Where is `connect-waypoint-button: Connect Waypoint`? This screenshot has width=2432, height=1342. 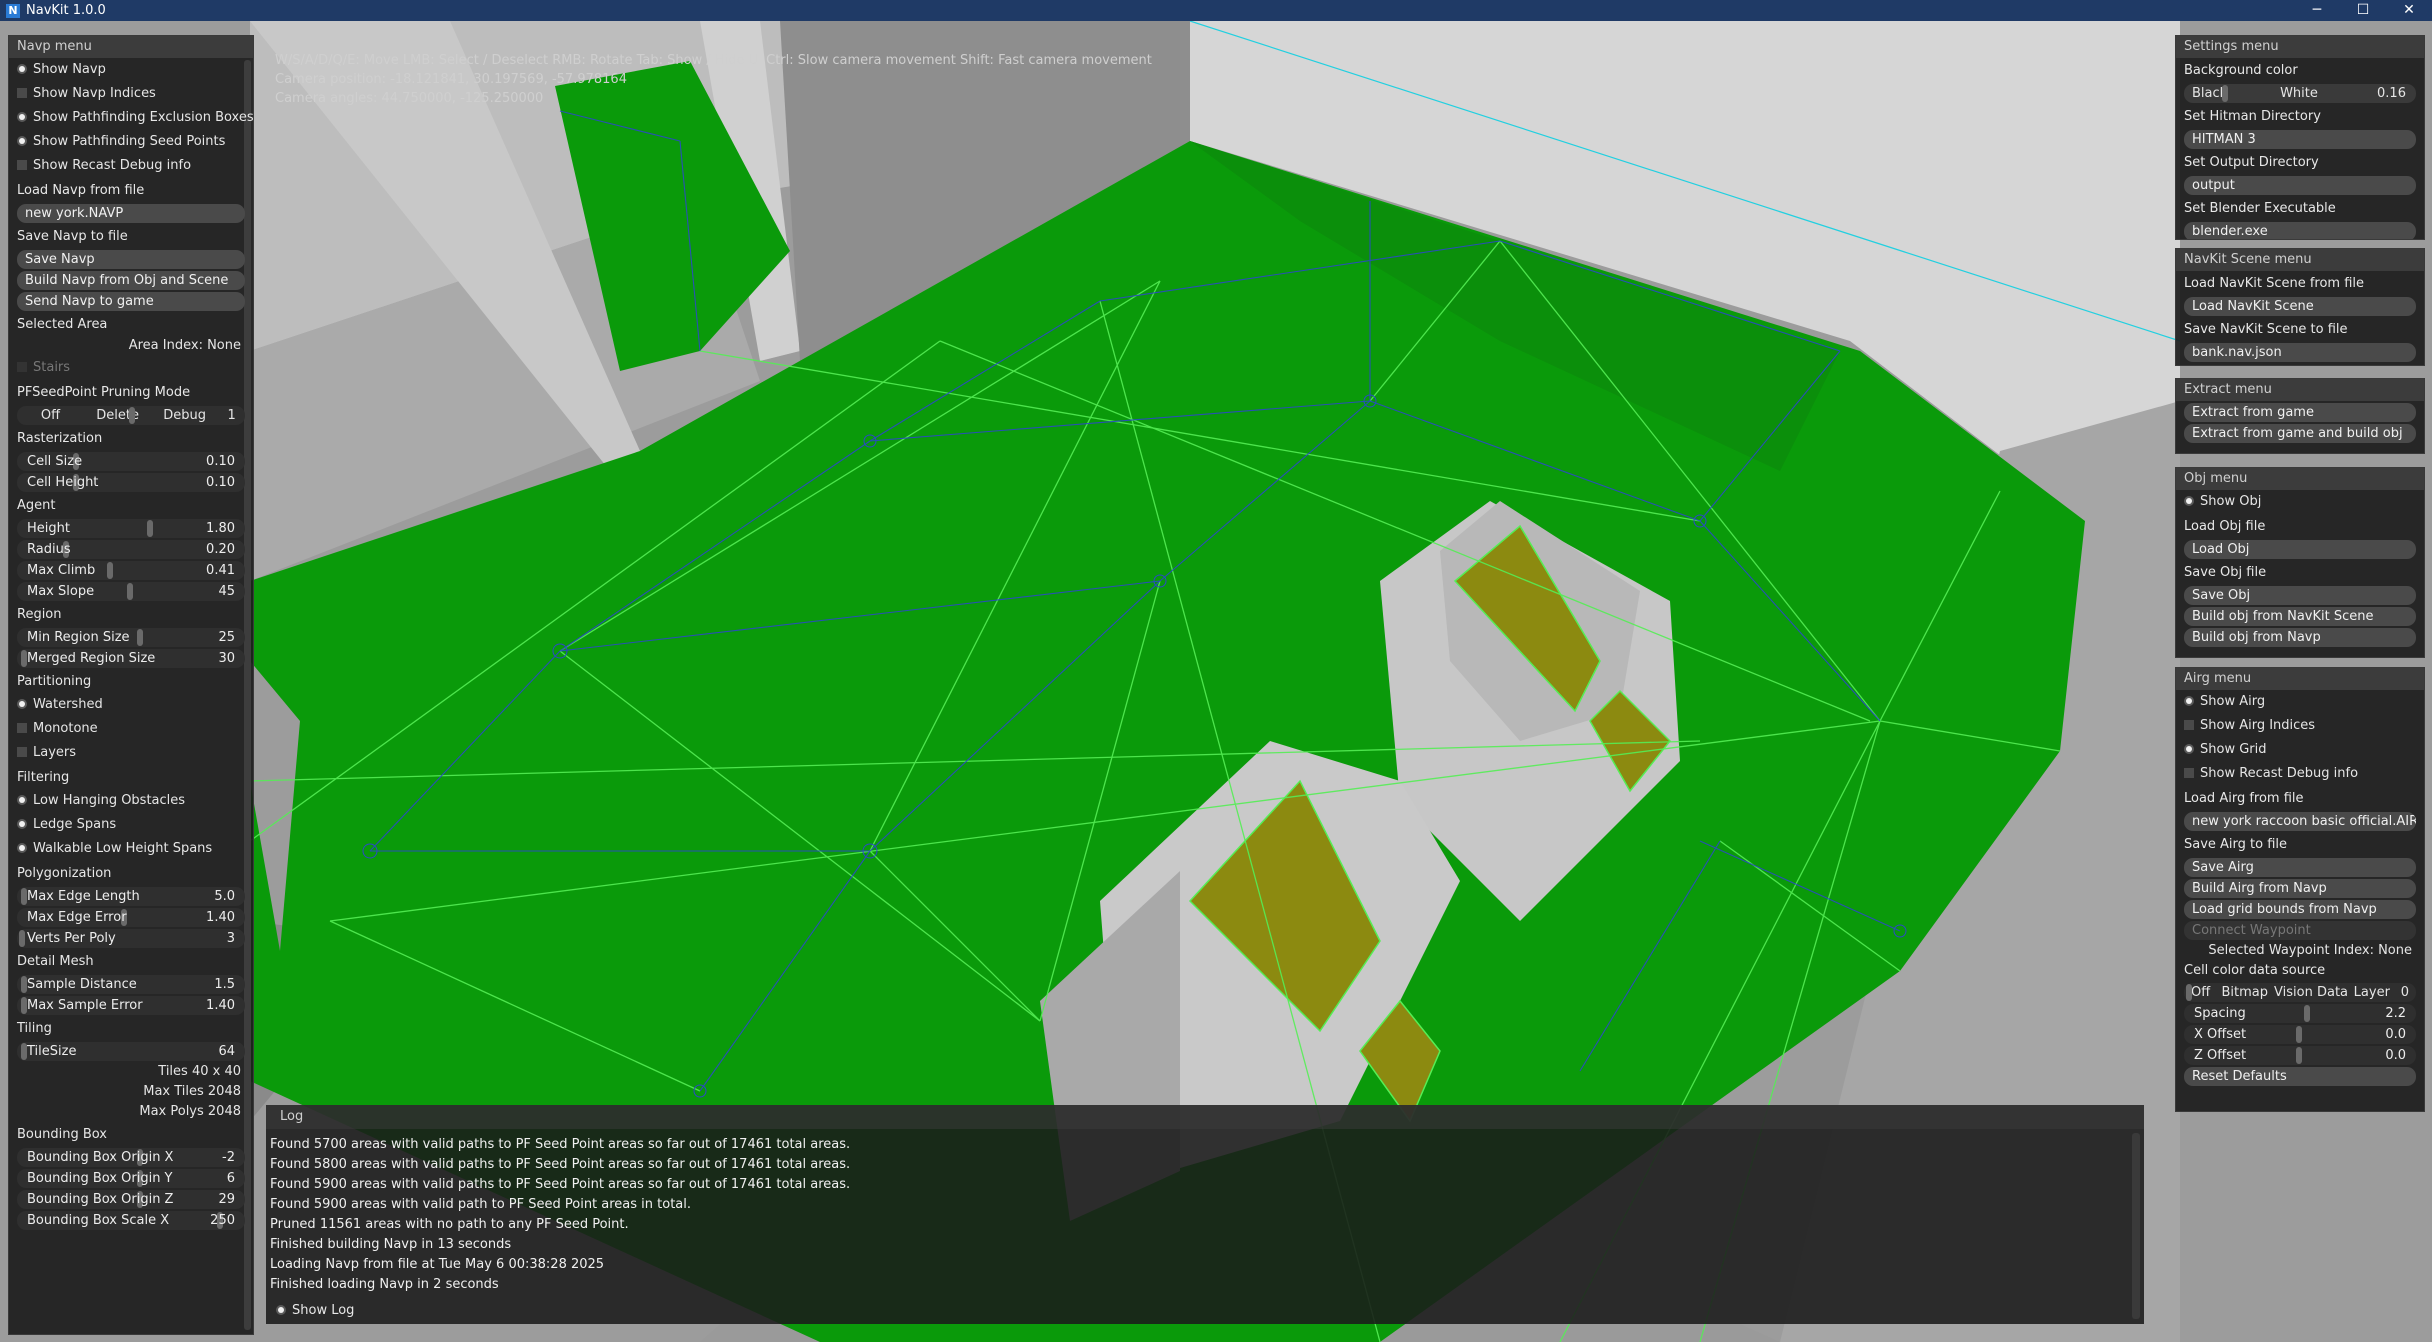 connect-waypoint-button: Connect Waypoint is located at coordinates (2300, 930).